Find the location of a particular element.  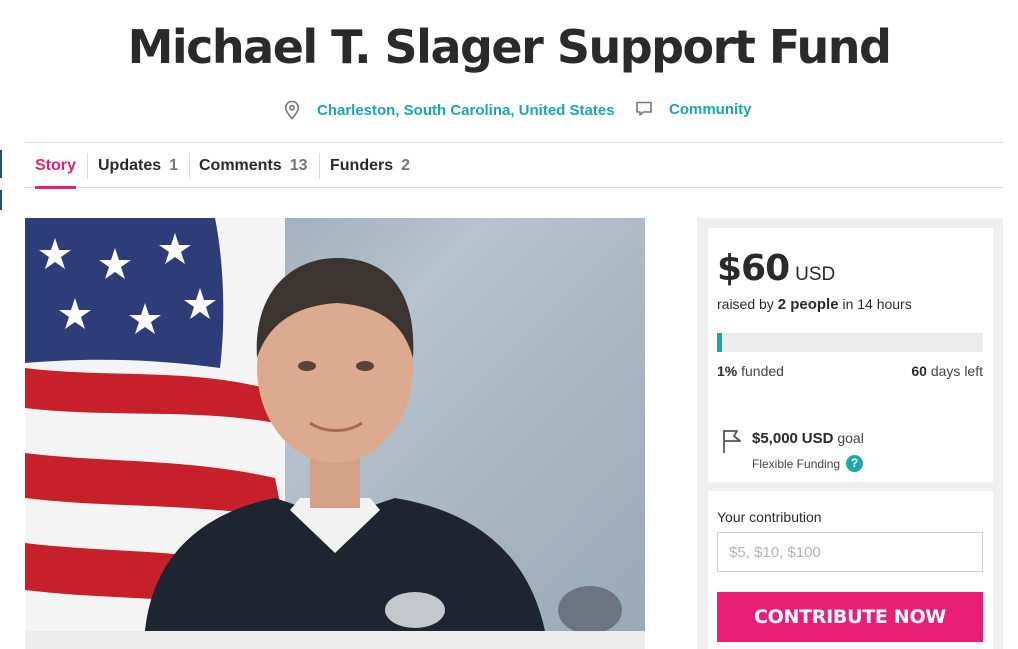

flag-icon is located at coordinates (732, 443).